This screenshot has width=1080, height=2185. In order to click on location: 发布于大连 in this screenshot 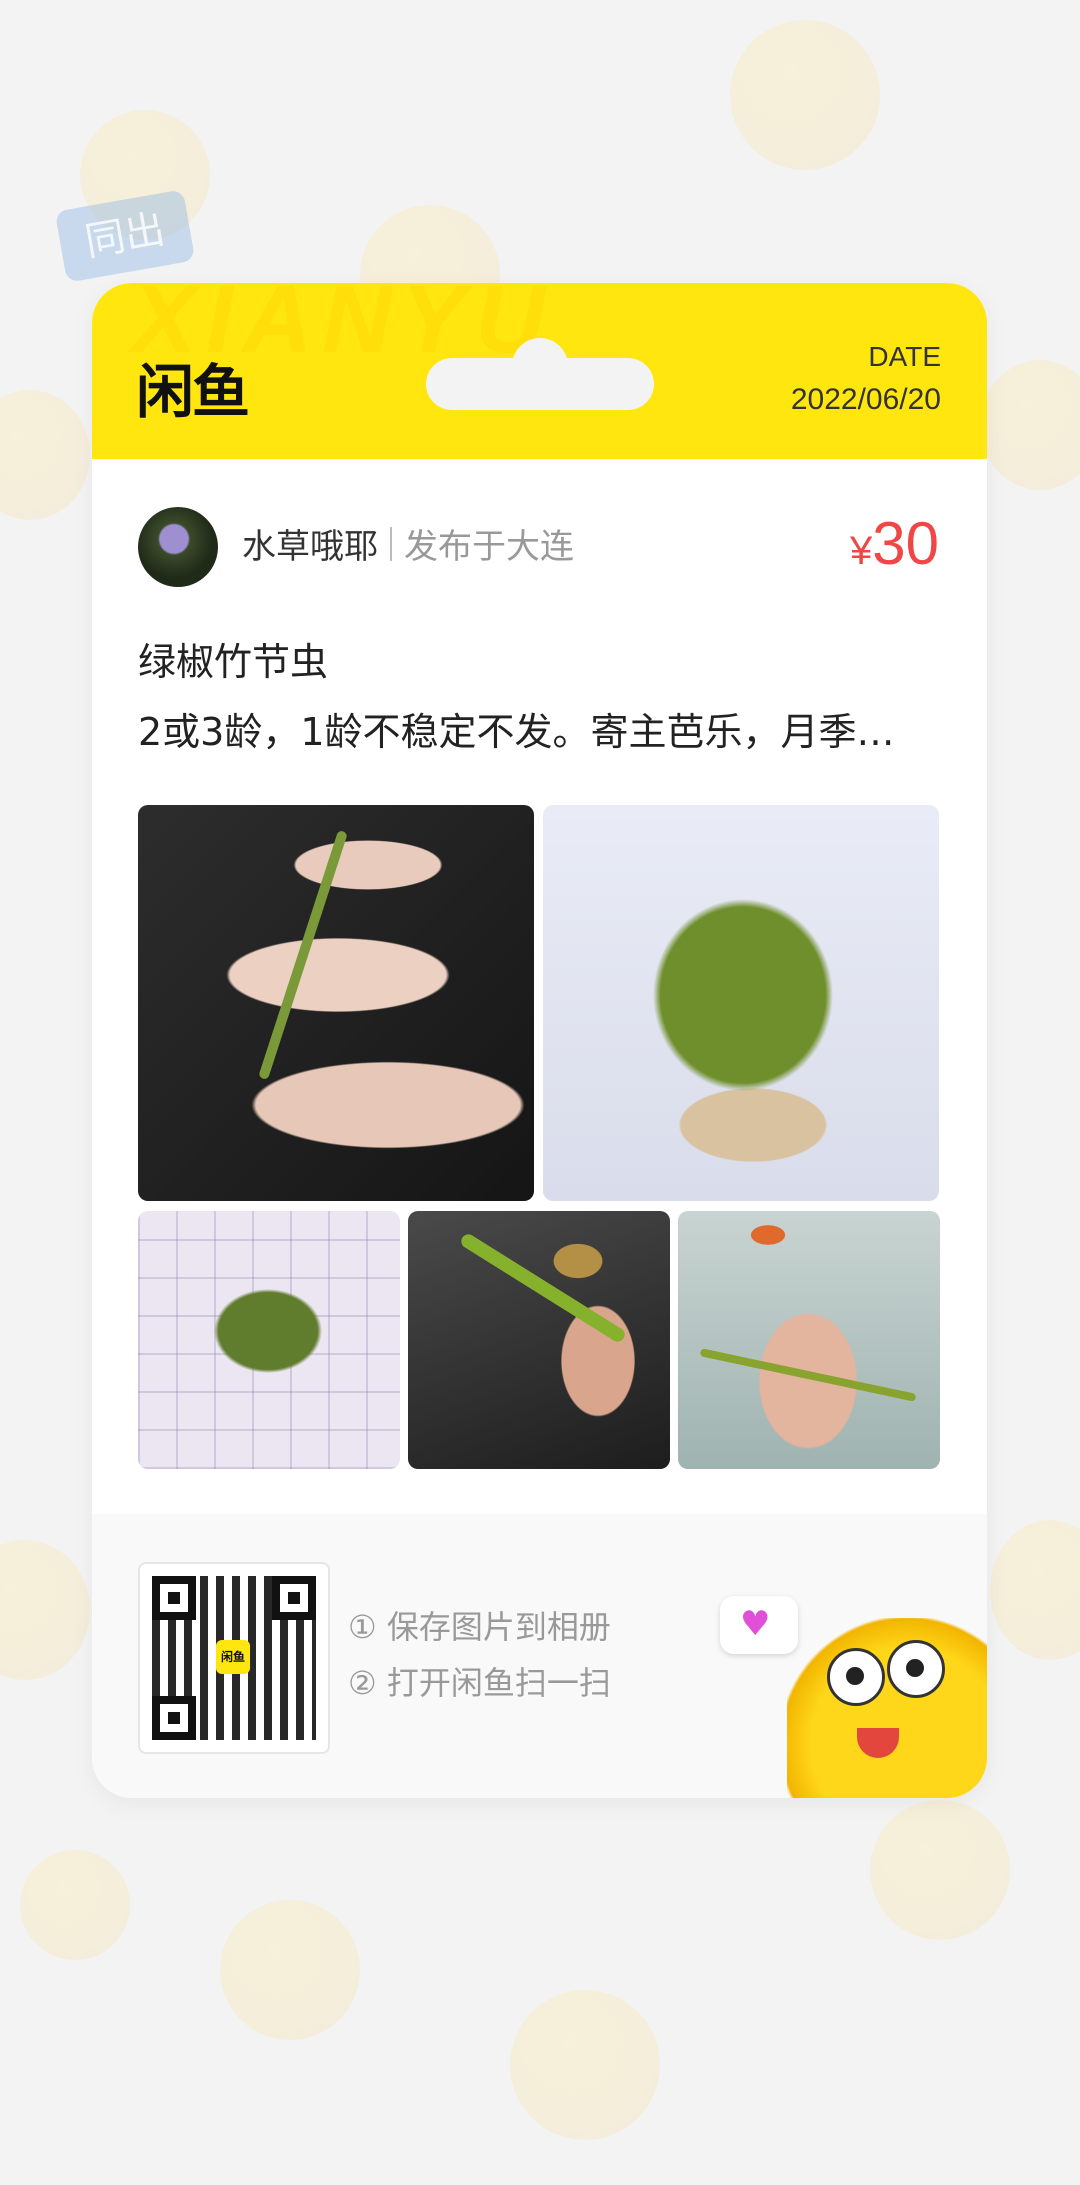, I will do `click(489, 547)`.